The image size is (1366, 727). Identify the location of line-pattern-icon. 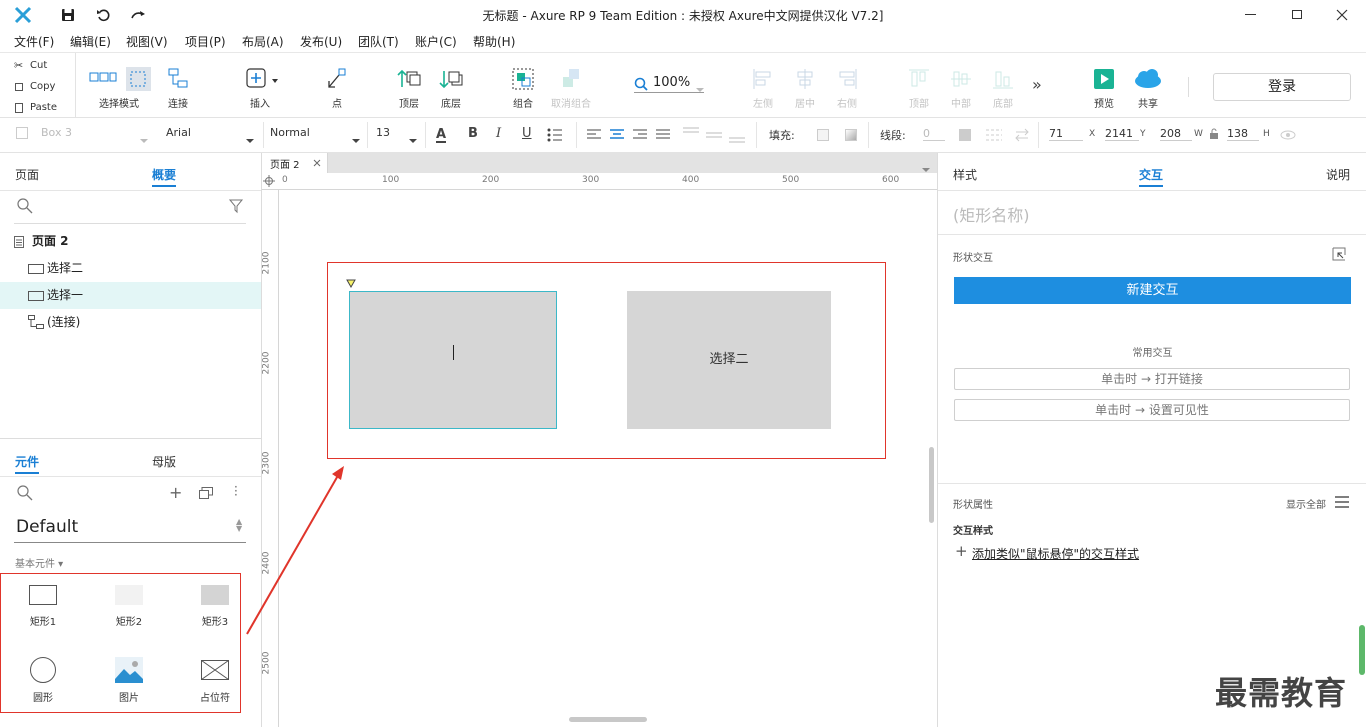
(994, 135).